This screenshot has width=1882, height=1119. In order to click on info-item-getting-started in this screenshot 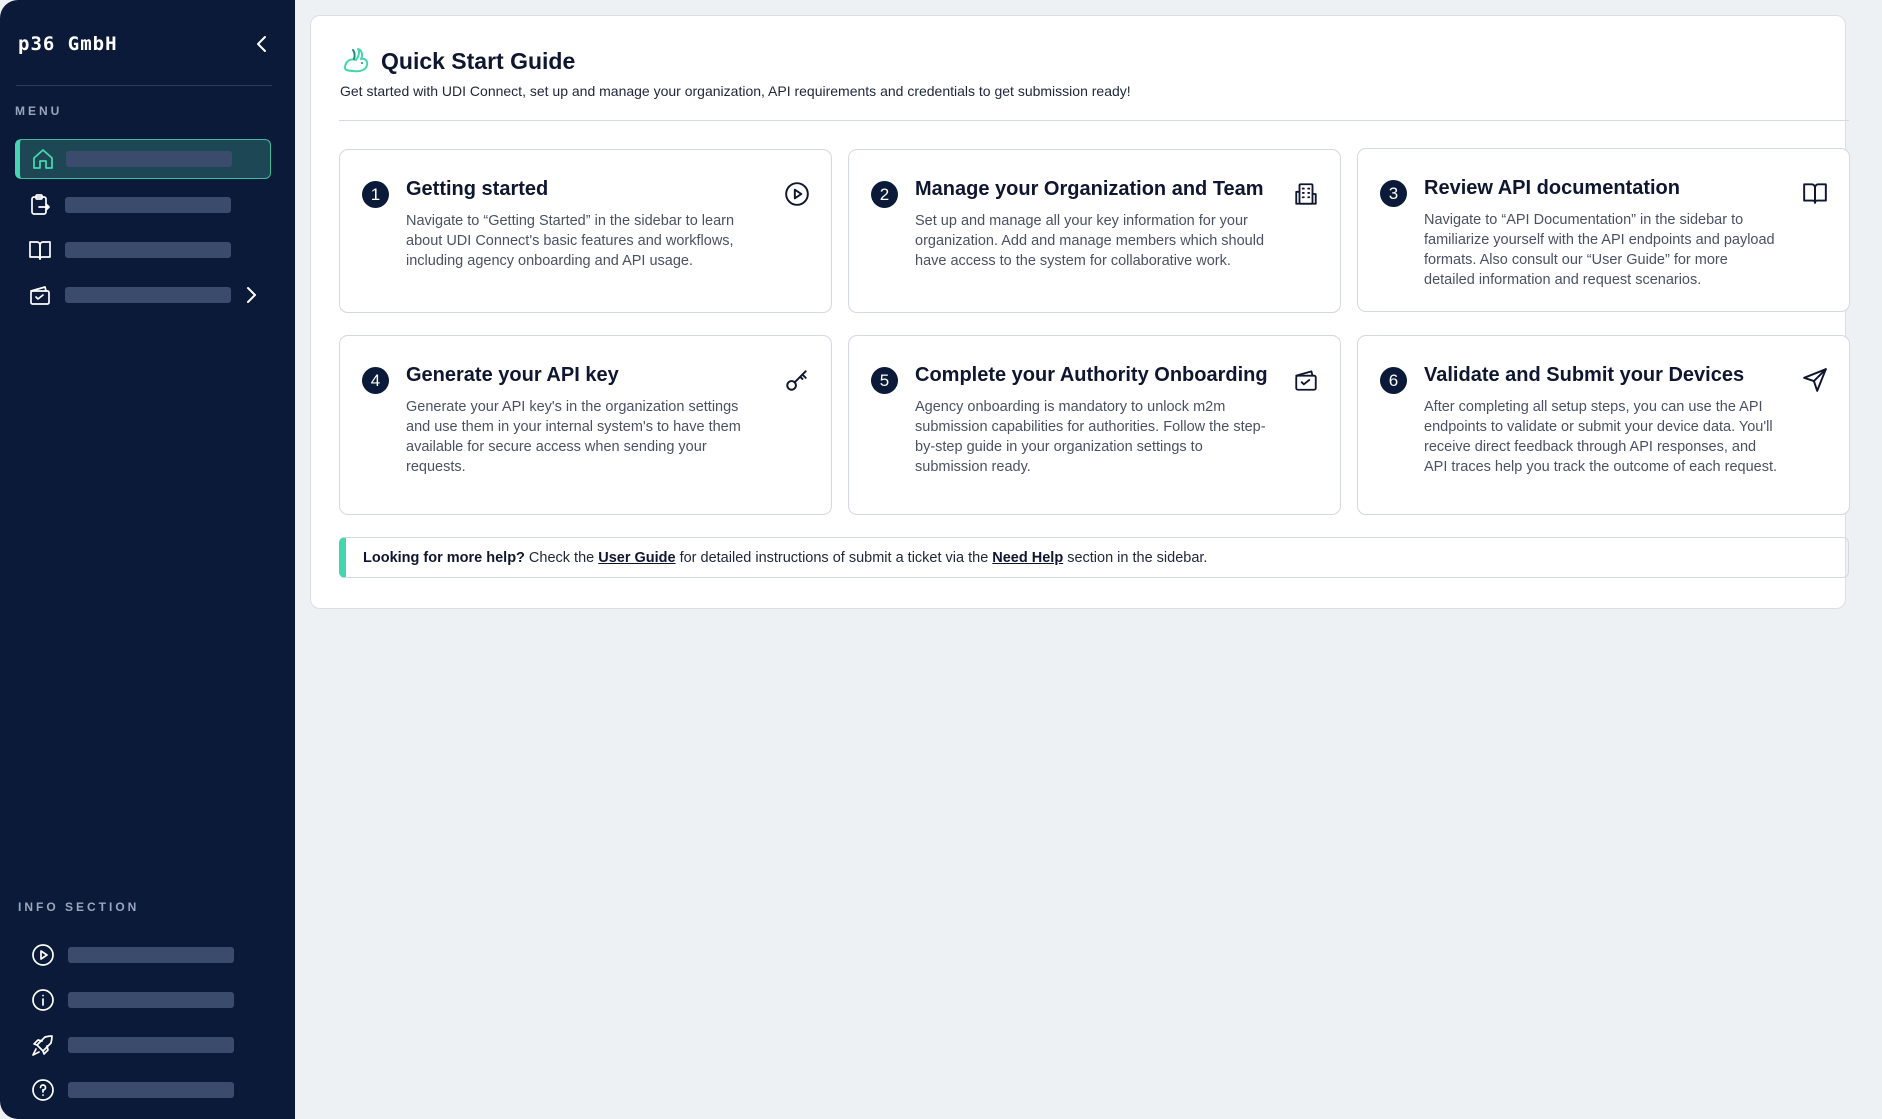, I will do `click(146, 955)`.